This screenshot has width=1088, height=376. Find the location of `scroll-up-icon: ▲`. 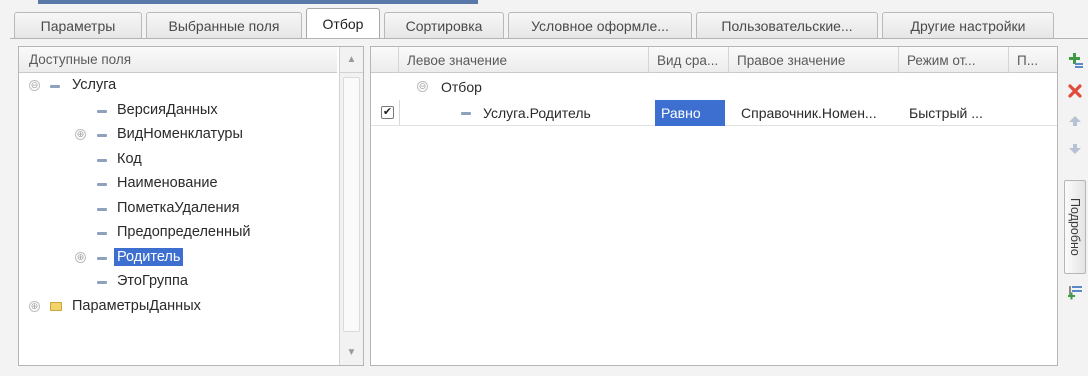

scroll-up-icon: ▲ is located at coordinates (351, 60).